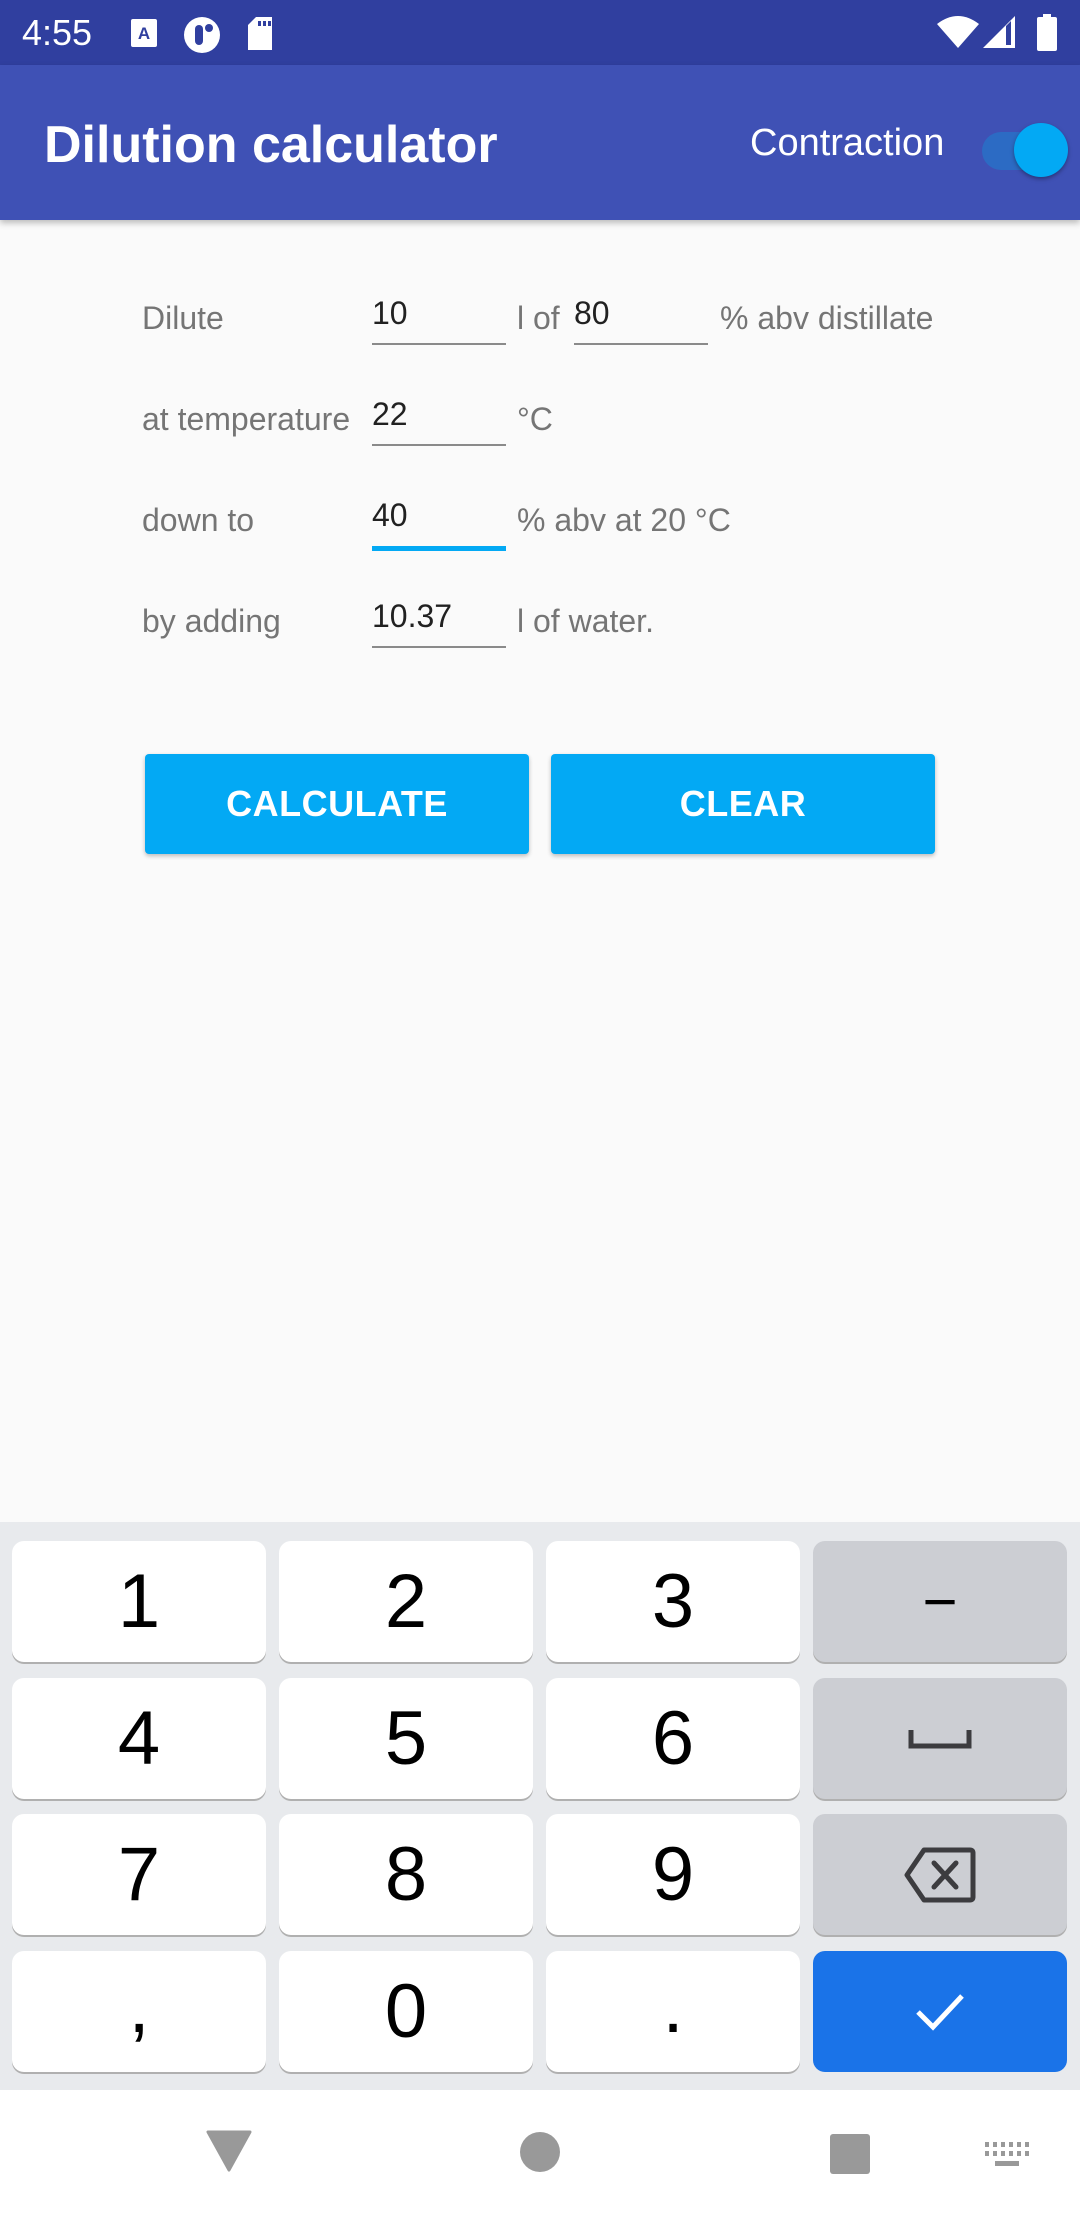 Image resolution: width=1080 pixels, height=2220 pixels. What do you see at coordinates (847, 143) in the screenshot?
I see `contraction-label: Contraction` at bounding box center [847, 143].